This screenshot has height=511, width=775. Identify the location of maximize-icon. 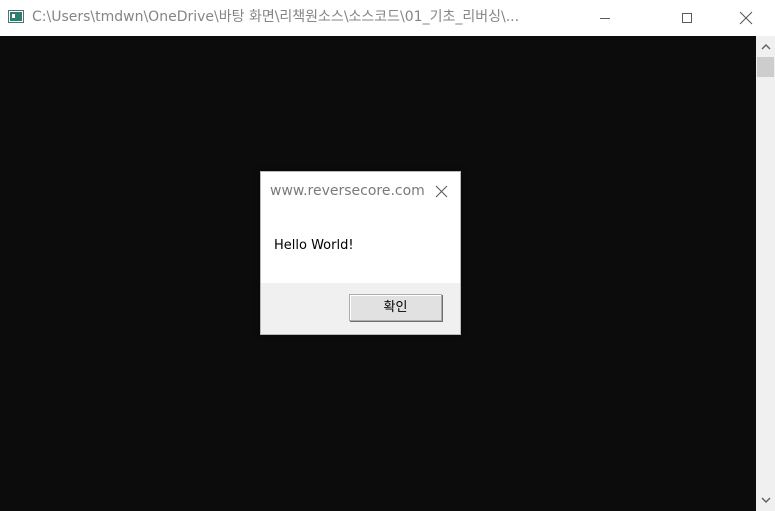
(687, 17).